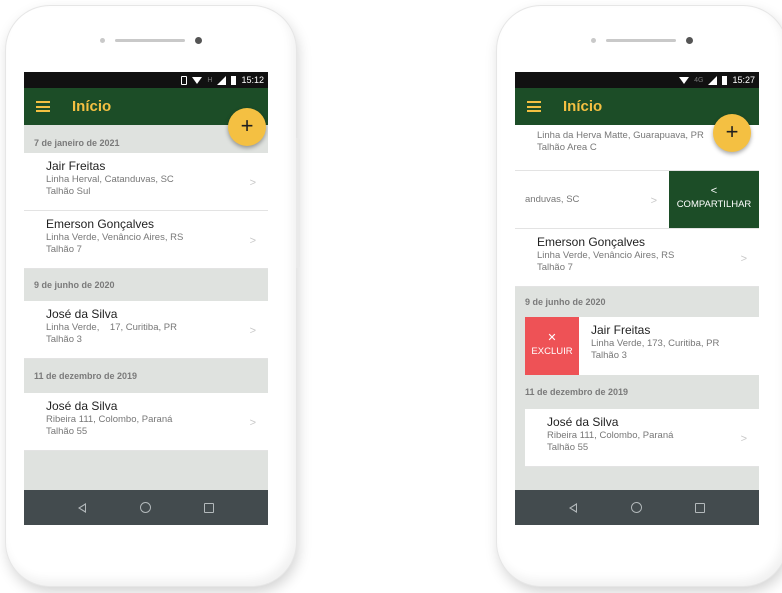 The image size is (782, 593). I want to click on item-address-fragment: anduvas, SC, so click(552, 199).